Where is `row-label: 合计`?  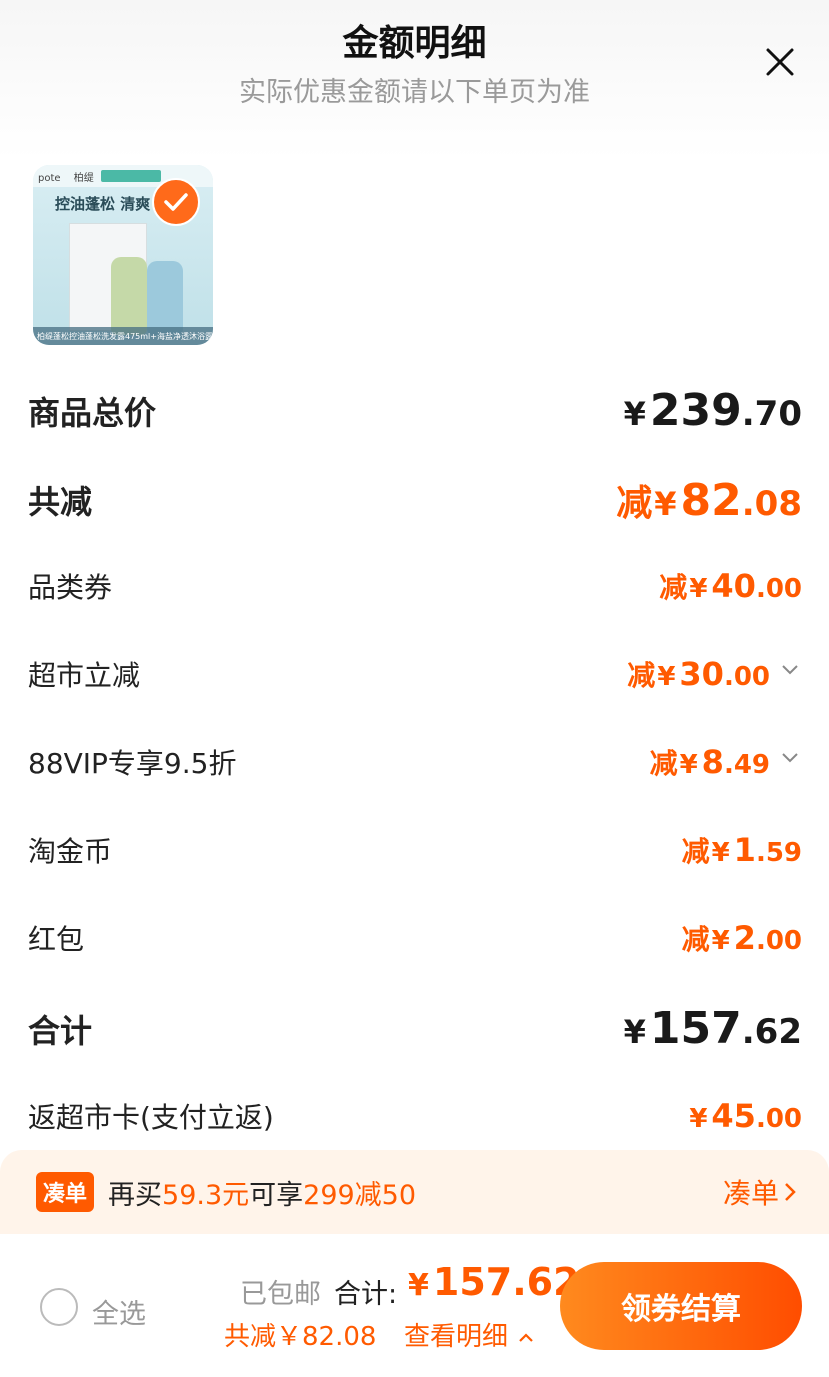
row-label: 合计 is located at coordinates (60, 1030).